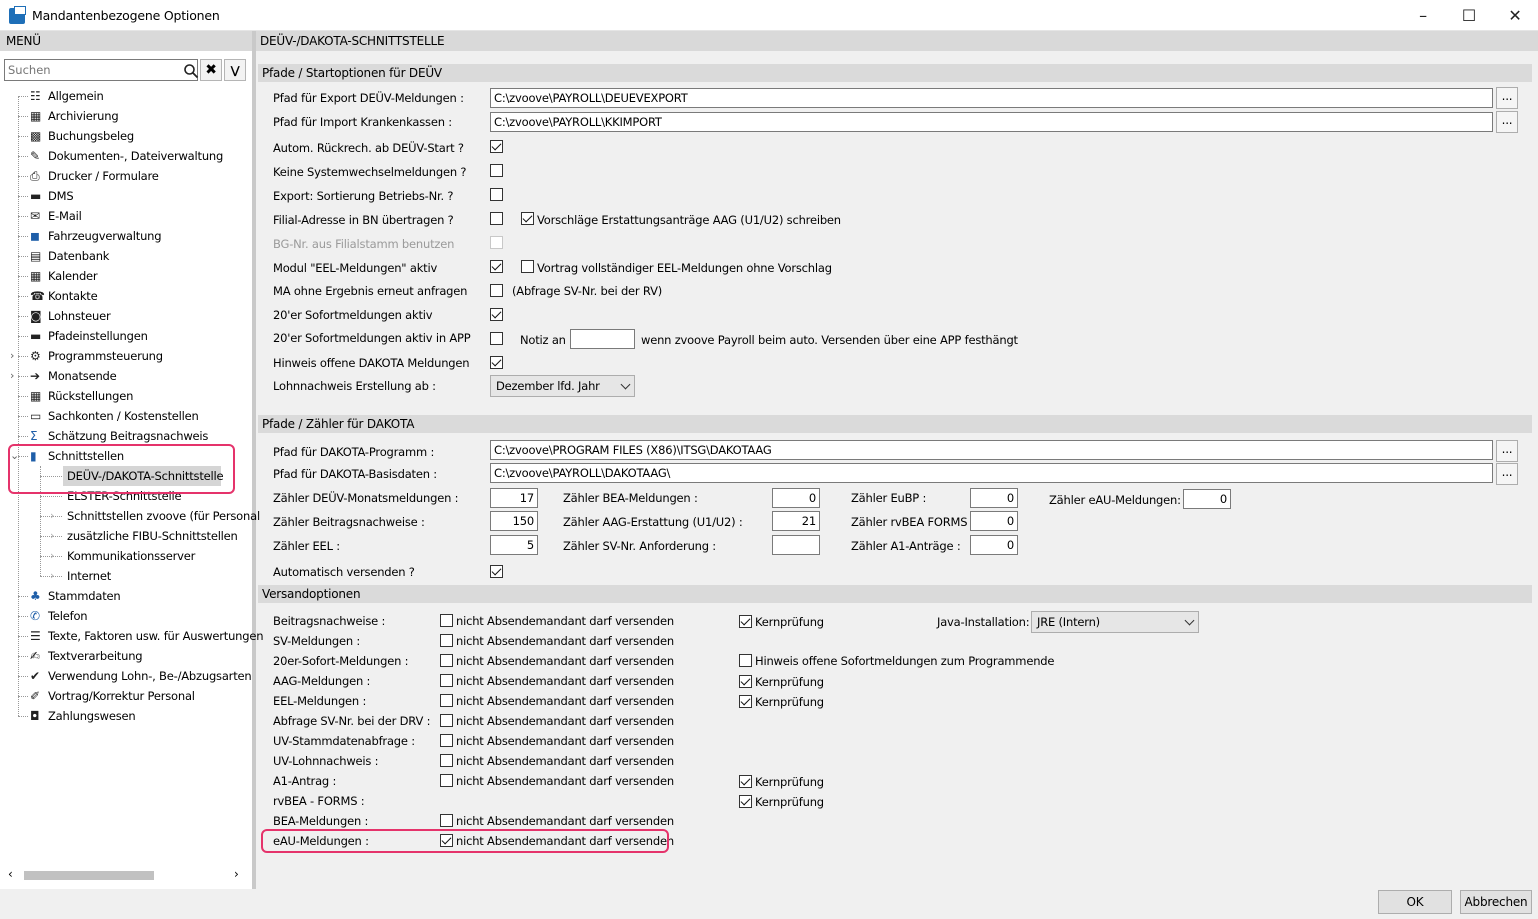  What do you see at coordinates (126, 676) in the screenshot?
I see `tree-item: ✔ Verwendung Lohn-, Be-/Abzugsarten` at bounding box center [126, 676].